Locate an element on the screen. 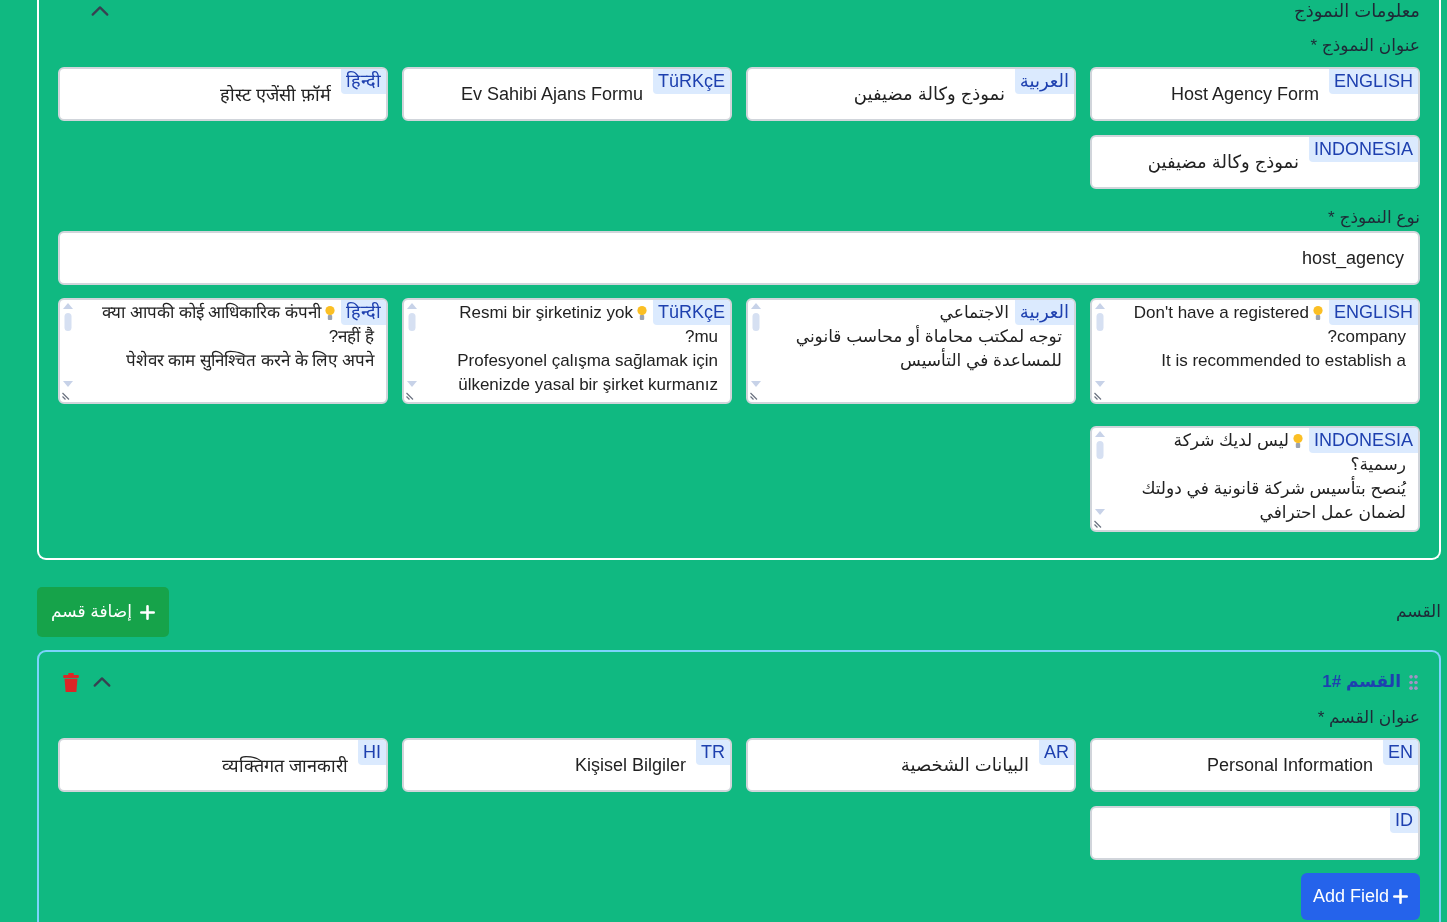 This screenshot has height=922, width=1447. language-tag: EN is located at coordinates (1400, 752).